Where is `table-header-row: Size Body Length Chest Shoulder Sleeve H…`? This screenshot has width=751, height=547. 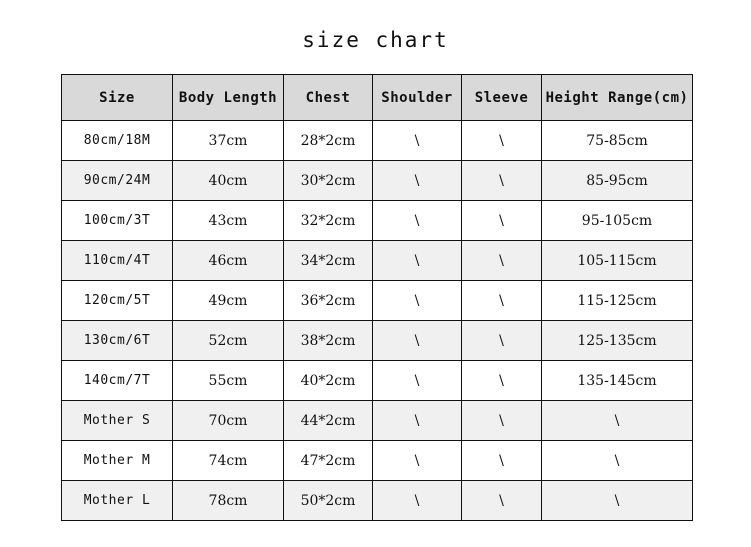 table-header-row: Size Body Length Chest Shoulder Sleeve H… is located at coordinates (377, 97).